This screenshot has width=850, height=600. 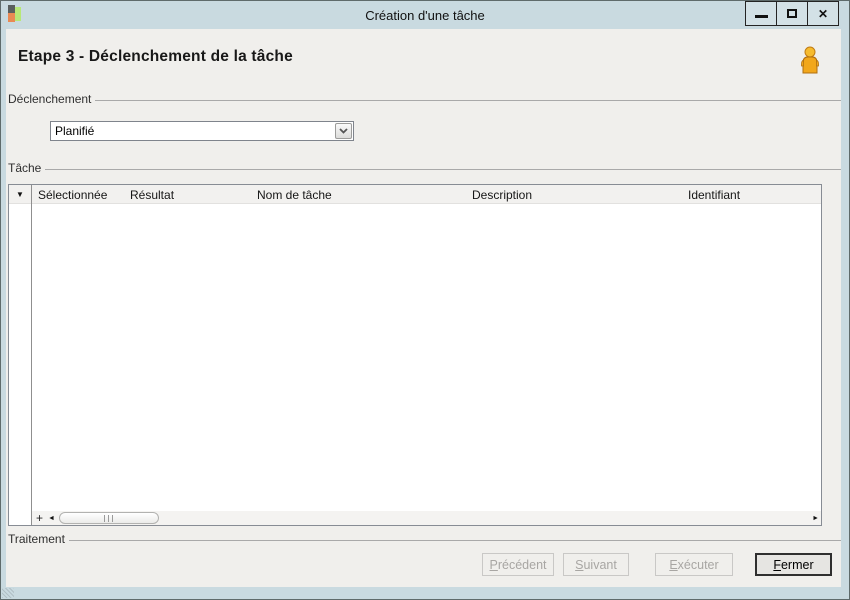 I want to click on close-icon: ✕, so click(x=823, y=13).